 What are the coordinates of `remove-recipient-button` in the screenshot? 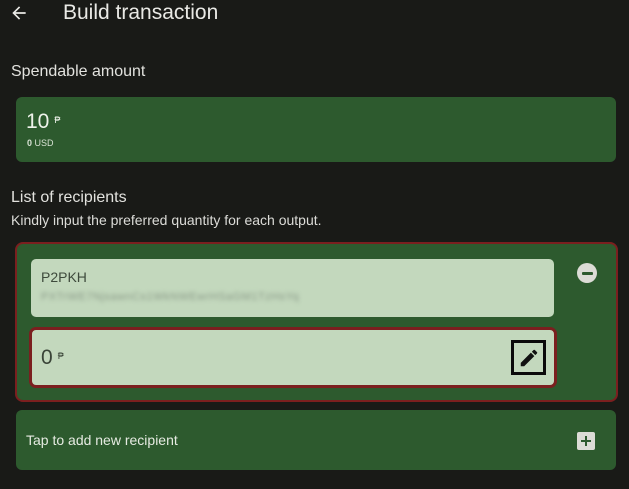 It's located at (587, 273).